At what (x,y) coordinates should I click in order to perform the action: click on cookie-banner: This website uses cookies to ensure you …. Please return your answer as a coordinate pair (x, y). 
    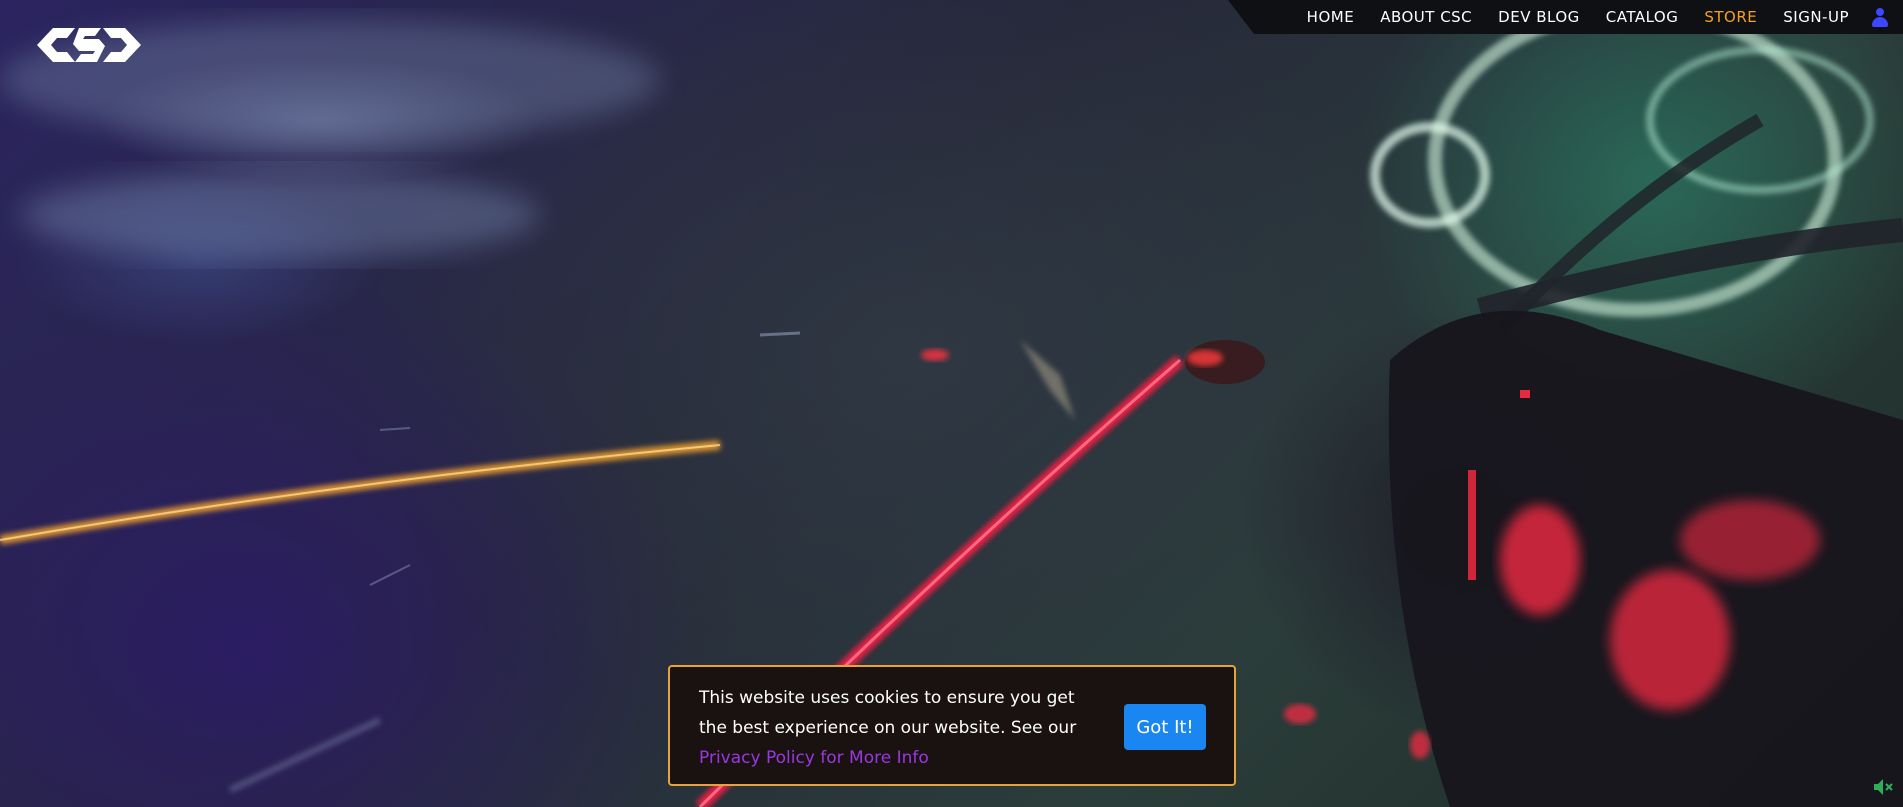
    Looking at the image, I should click on (952, 725).